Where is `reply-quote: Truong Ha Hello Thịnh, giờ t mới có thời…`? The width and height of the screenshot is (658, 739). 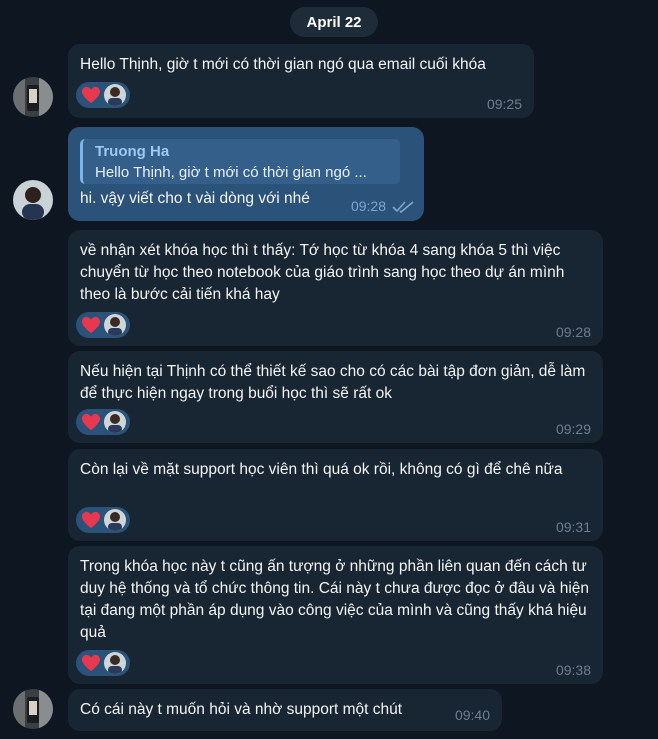 reply-quote: Truong Ha Hello Thịnh, giờ t mới có thời… is located at coordinates (240, 161).